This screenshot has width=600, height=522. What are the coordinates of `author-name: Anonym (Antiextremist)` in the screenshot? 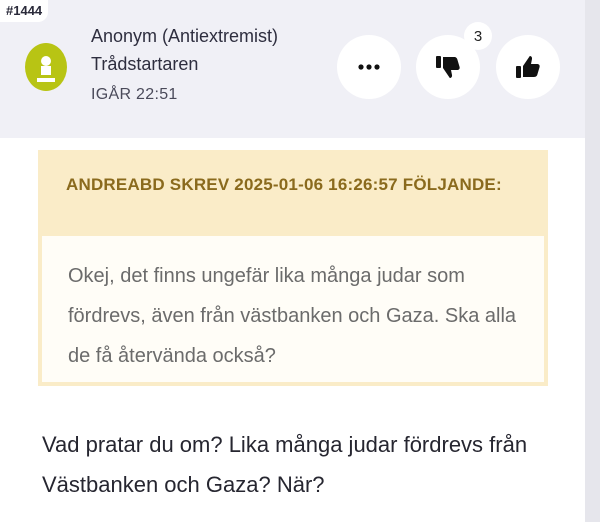 It's located at (184, 36).